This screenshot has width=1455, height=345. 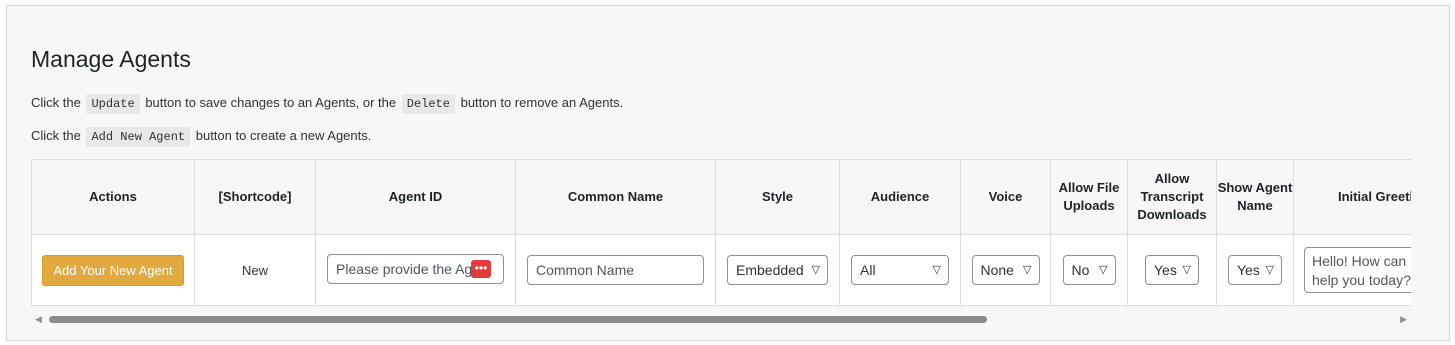 I want to click on header-allow-transcript-downloads: Allow Transcript Downloads, so click(x=1172, y=197).